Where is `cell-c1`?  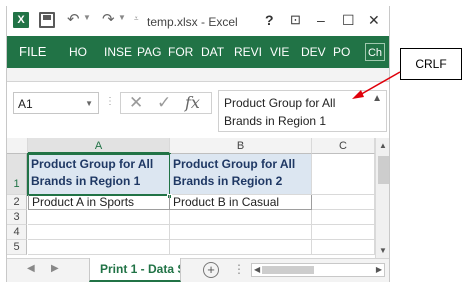
cell-c1 is located at coordinates (343, 174).